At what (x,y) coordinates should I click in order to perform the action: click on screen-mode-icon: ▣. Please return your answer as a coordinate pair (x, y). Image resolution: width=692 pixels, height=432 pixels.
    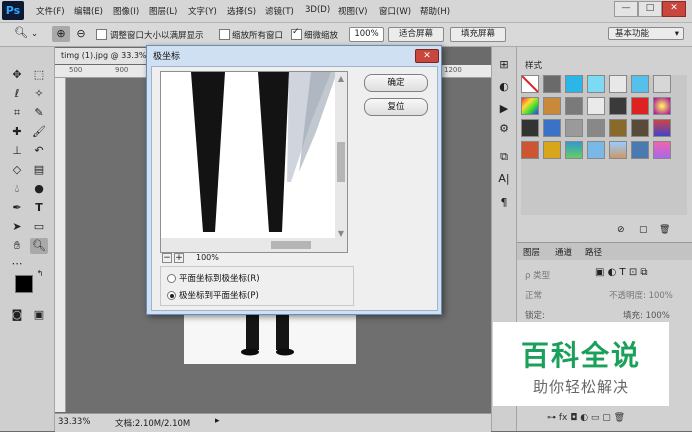
    Looking at the image, I should click on (39, 315).